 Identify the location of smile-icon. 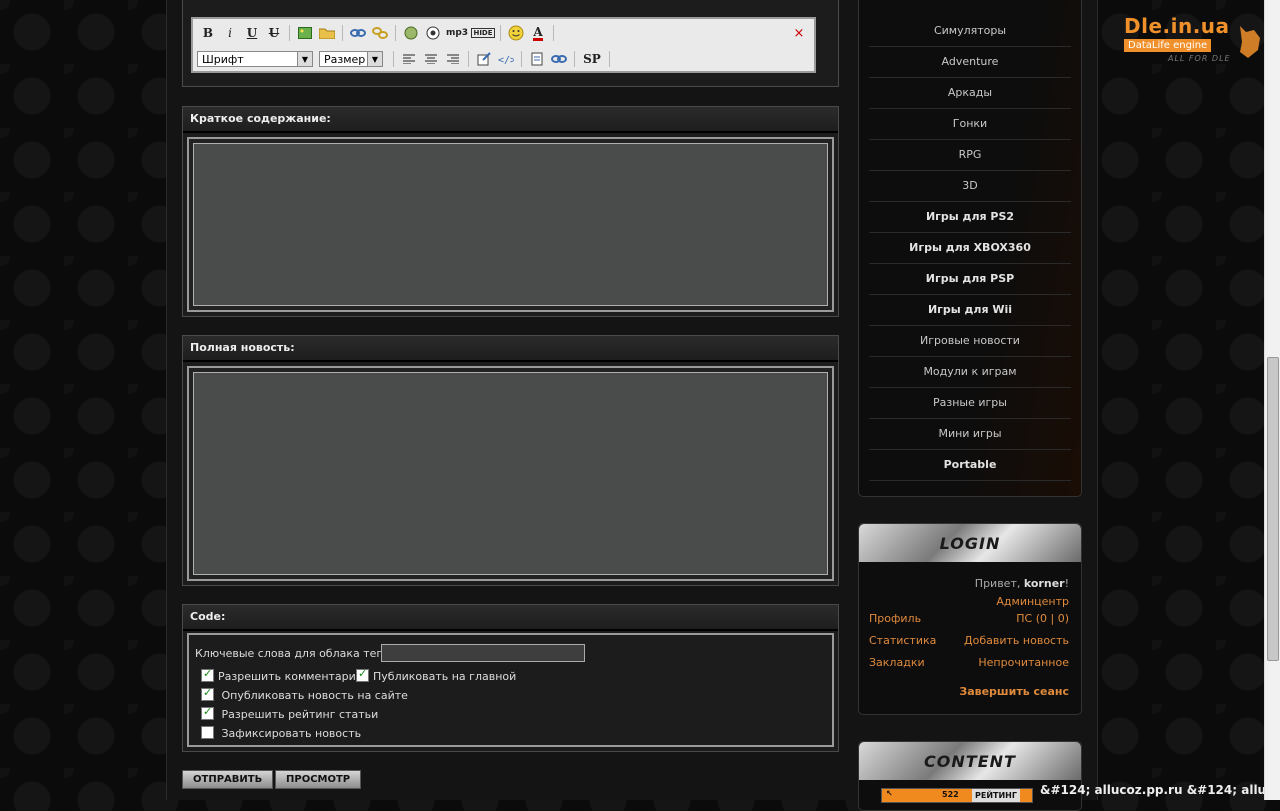
(516, 33).